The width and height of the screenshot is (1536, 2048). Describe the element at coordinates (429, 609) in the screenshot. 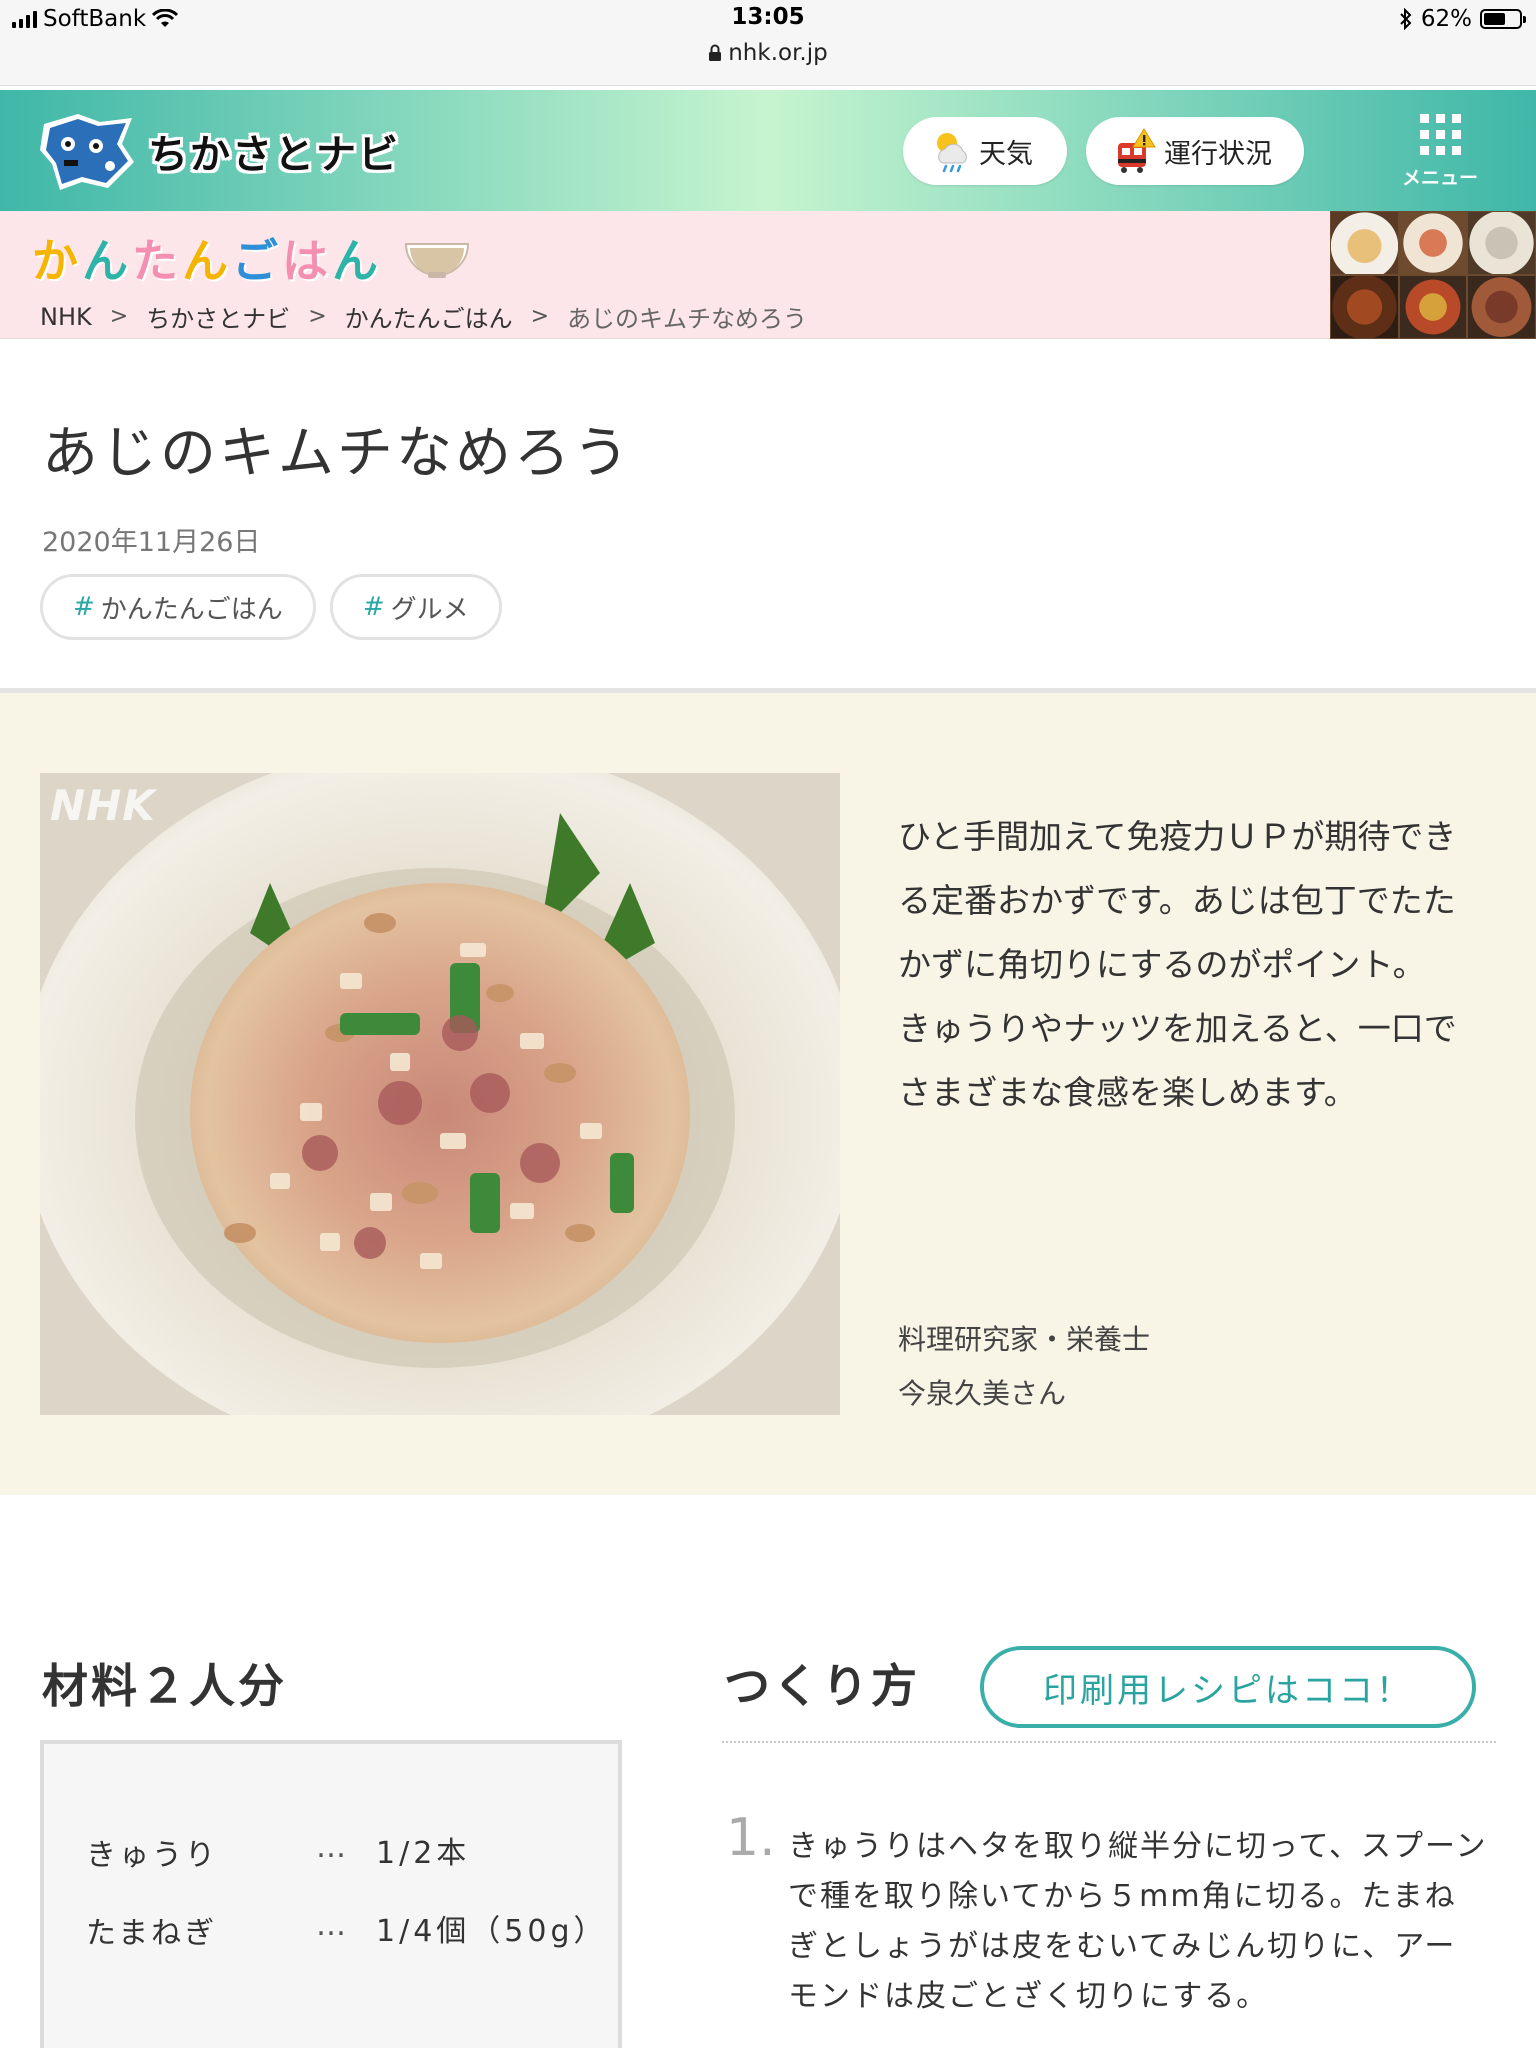

I see `tag-label: グルメ` at that location.